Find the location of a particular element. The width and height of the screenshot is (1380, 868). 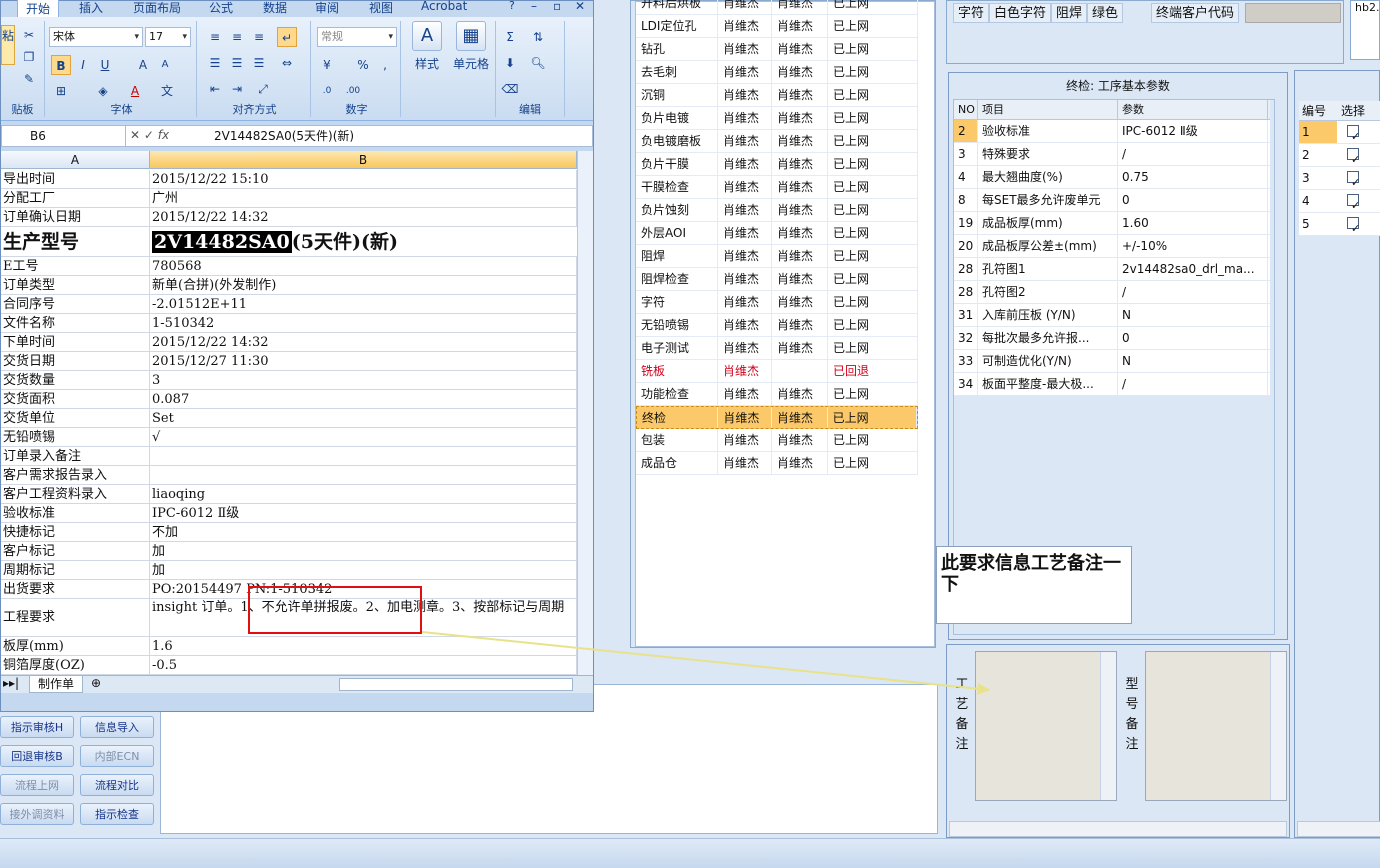

remarks-horizontal-scrollbar is located at coordinates (1118, 829).